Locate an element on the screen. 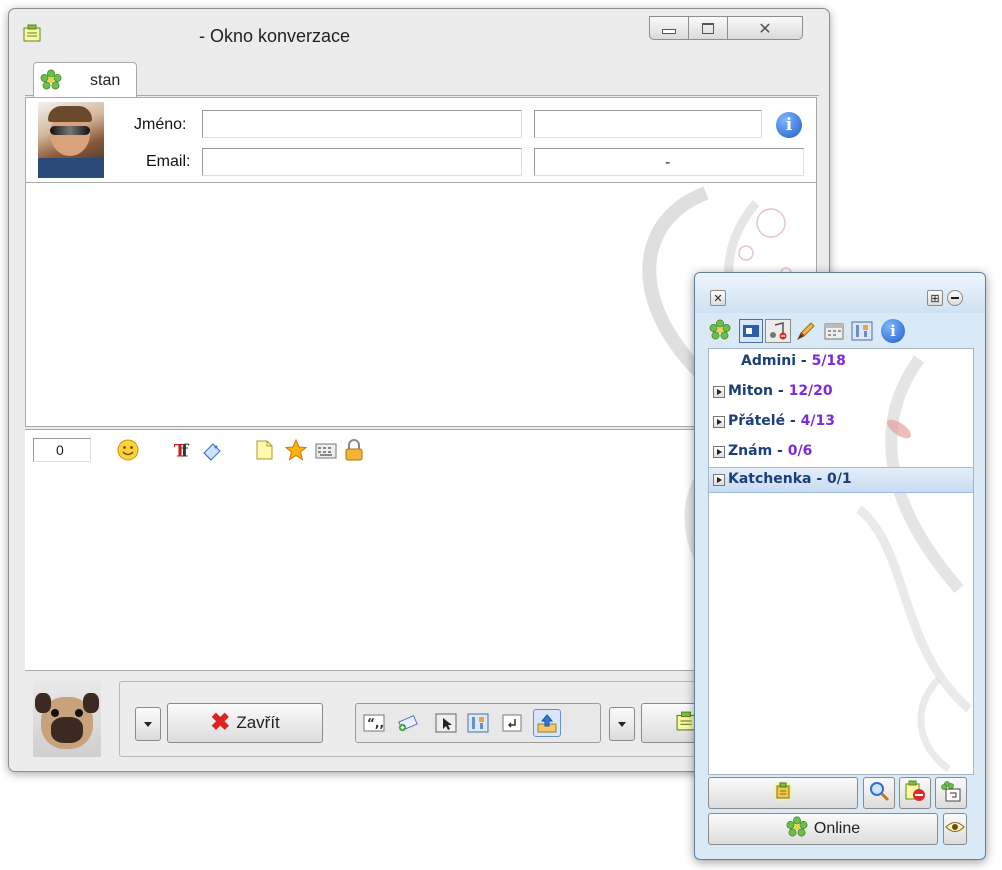 The width and height of the screenshot is (1002, 870). block-list-icon is located at coordinates (915, 793).